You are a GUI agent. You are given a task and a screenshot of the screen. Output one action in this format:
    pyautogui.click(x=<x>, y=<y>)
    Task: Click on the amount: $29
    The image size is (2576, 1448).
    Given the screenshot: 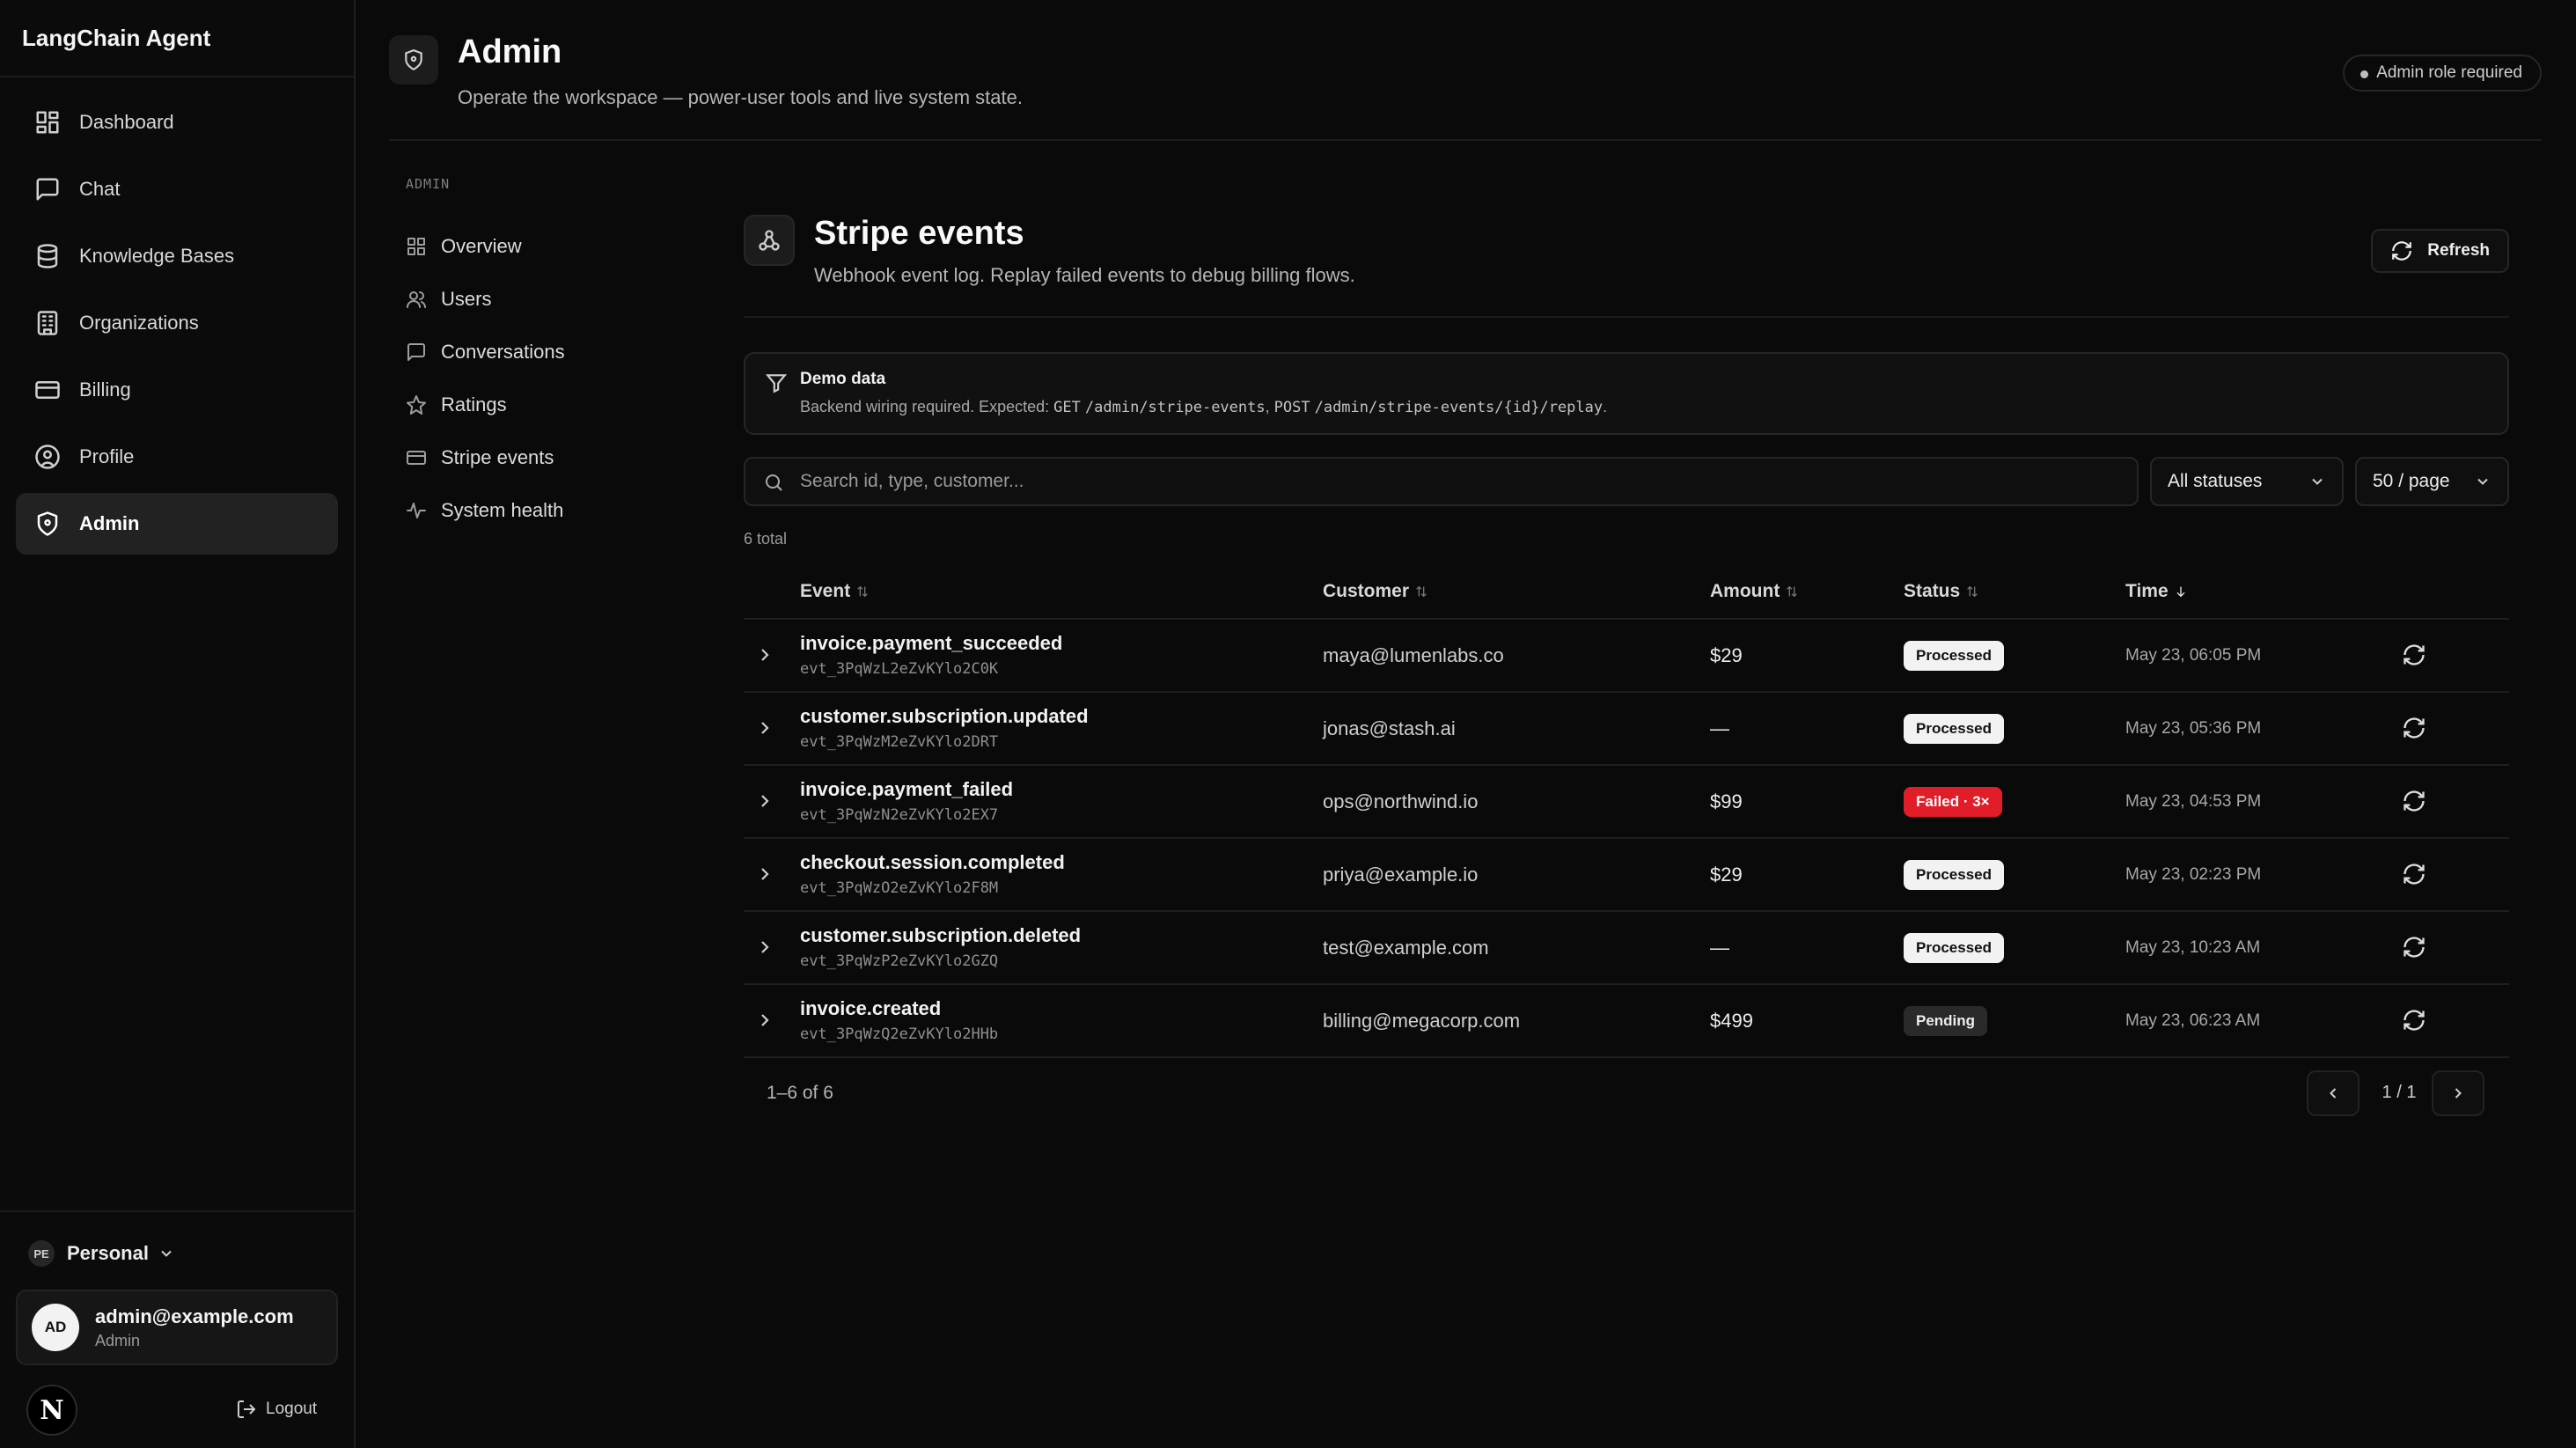 What is the action you would take?
    pyautogui.click(x=1726, y=875)
    